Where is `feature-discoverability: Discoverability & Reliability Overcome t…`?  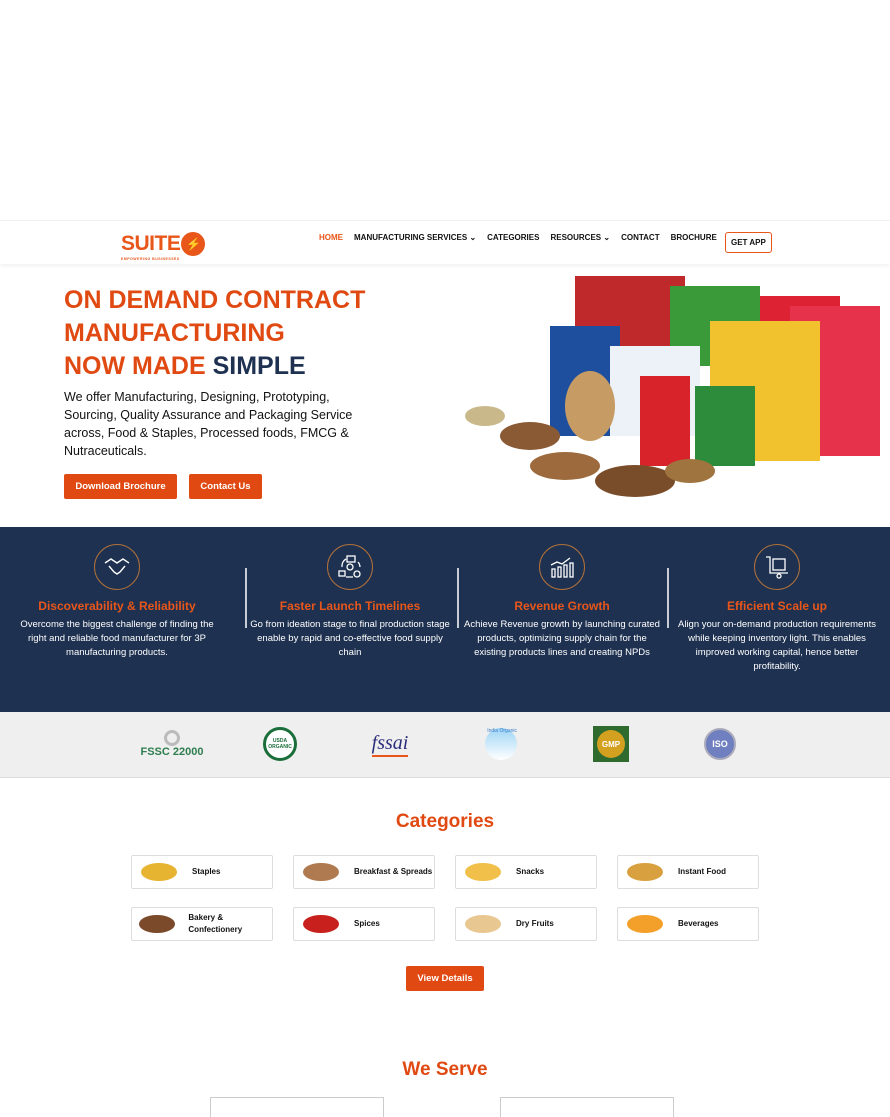
feature-discoverability: Discoverability & Reliability Overcome t… is located at coordinates (117, 602).